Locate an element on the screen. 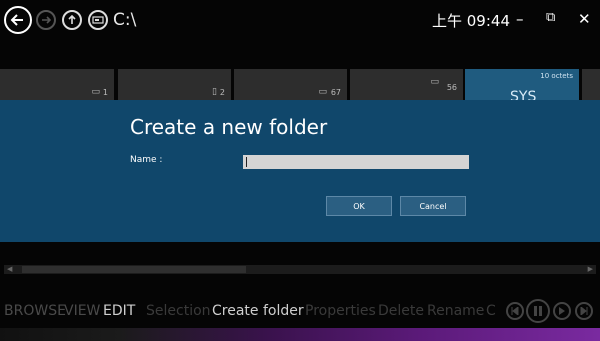  back-button is located at coordinates (18, 20).